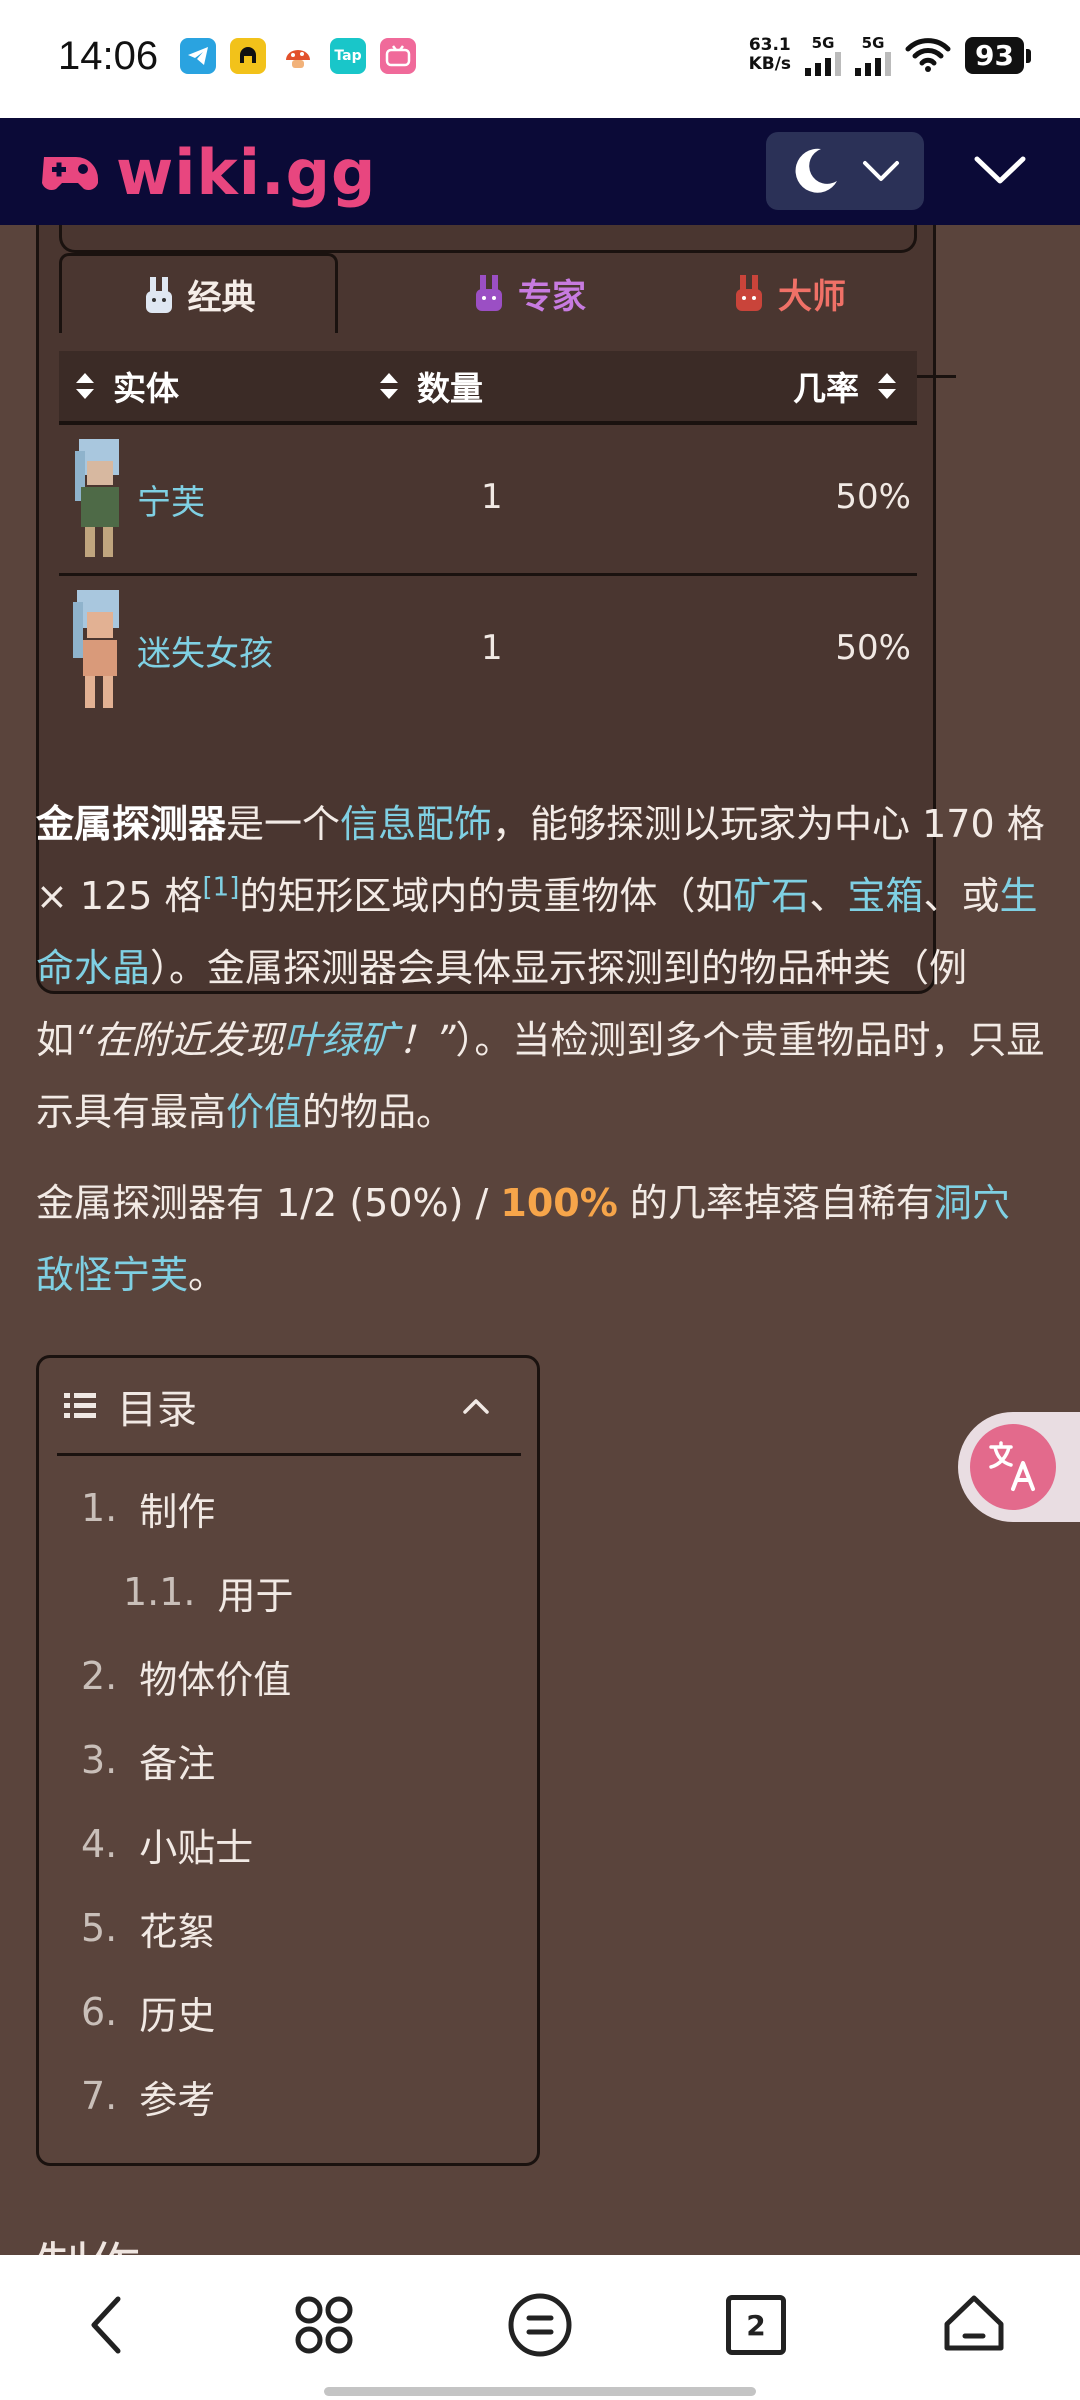 This screenshot has width=1080, height=2400. I want to click on wifi-icon, so click(928, 55).